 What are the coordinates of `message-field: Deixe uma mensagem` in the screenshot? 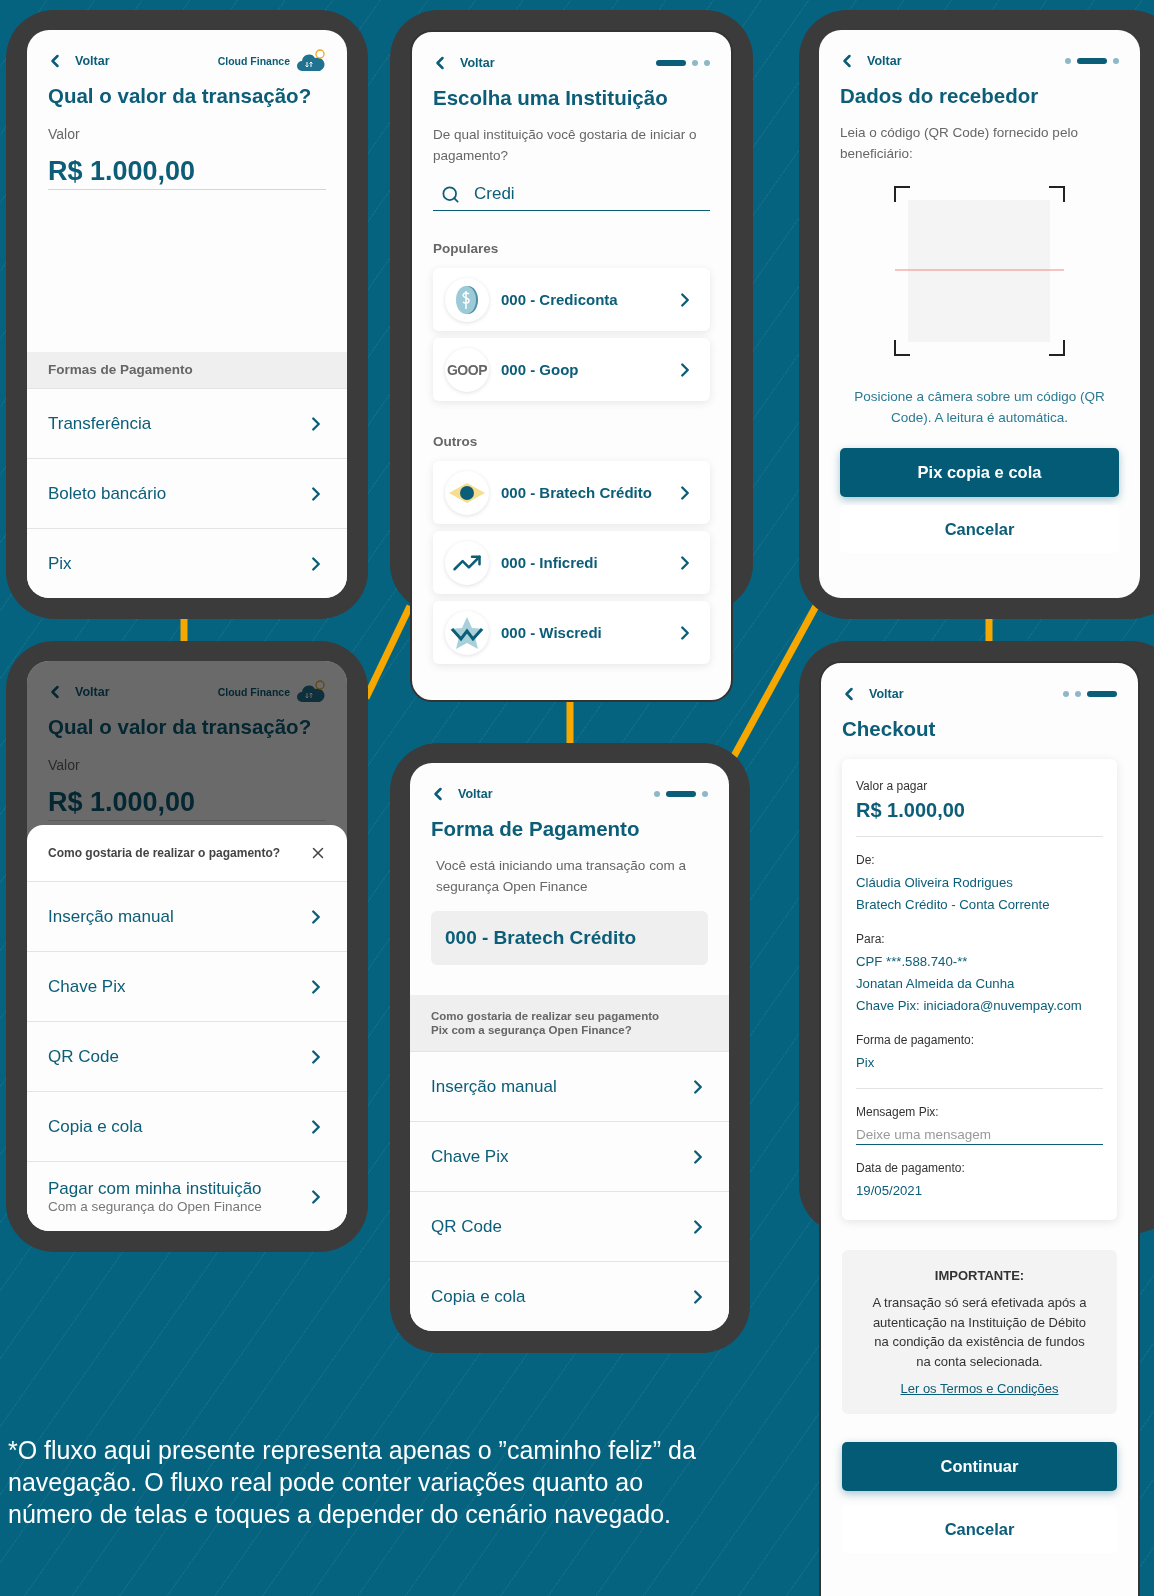 It's located at (979, 1135).